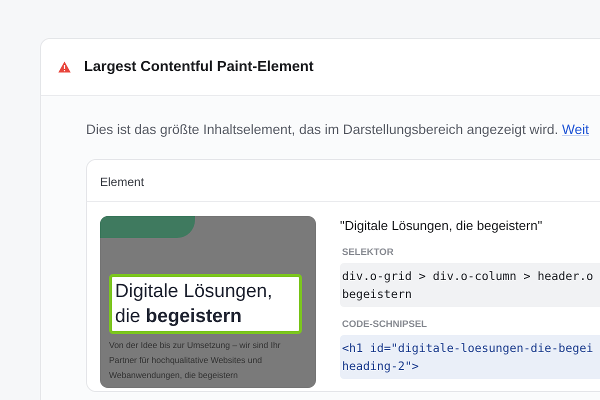  Describe the element at coordinates (199, 67) in the screenshot. I see `audit-title: Largest Contentful Paint-Element` at that location.